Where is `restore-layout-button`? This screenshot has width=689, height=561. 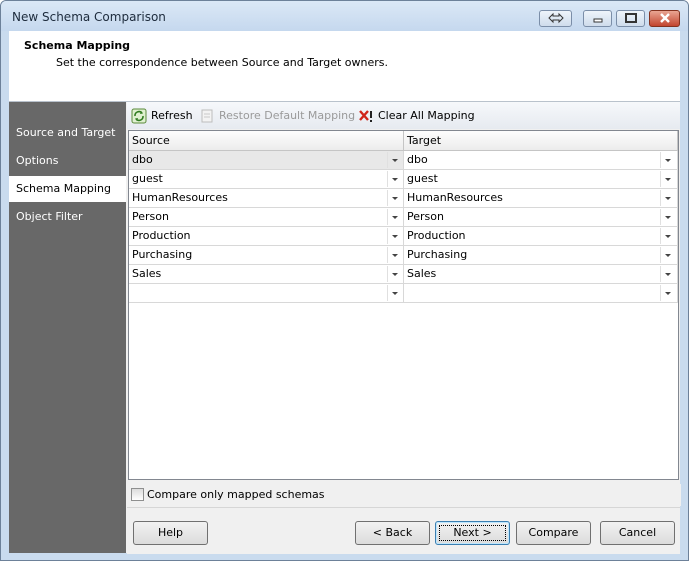
restore-layout-button is located at coordinates (555, 18).